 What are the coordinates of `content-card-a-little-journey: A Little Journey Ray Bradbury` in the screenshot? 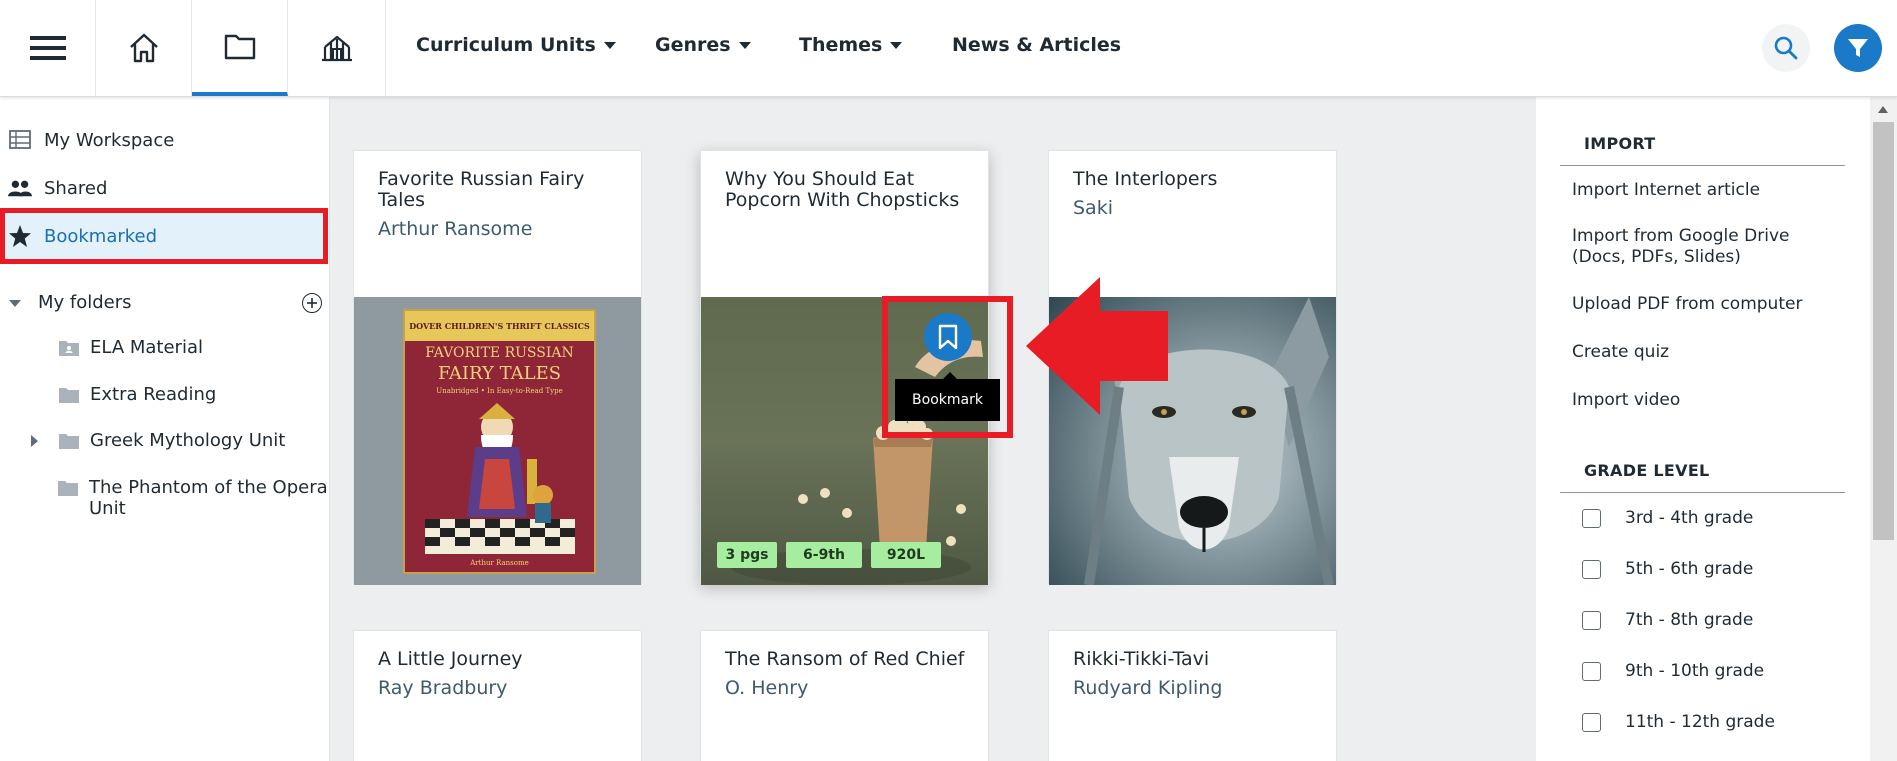 It's located at (497, 695).